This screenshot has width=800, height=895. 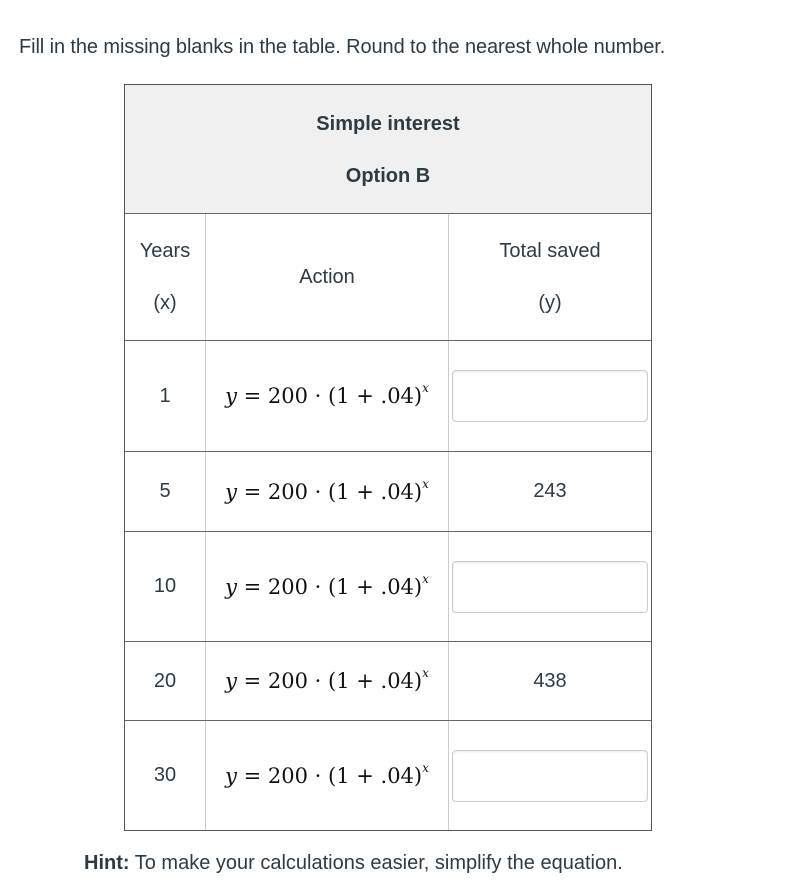 I want to click on table-row: 10 y = 200 · (1 + .04)x, so click(x=388, y=587).